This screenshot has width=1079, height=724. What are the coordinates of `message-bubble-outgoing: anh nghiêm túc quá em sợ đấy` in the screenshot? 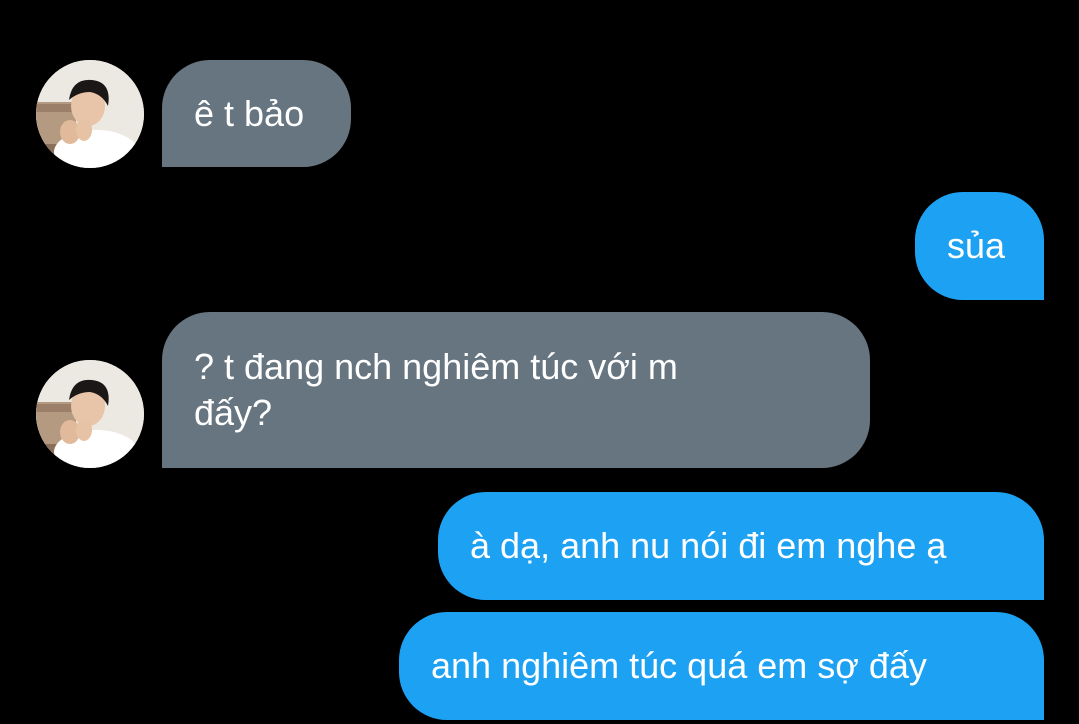 It's located at (721, 666).